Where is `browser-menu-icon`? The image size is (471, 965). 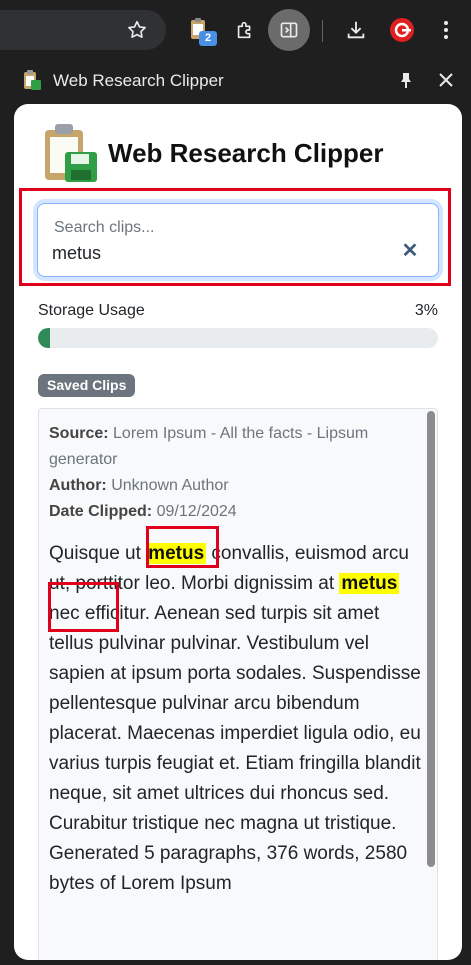
browser-menu-icon is located at coordinates (446, 30).